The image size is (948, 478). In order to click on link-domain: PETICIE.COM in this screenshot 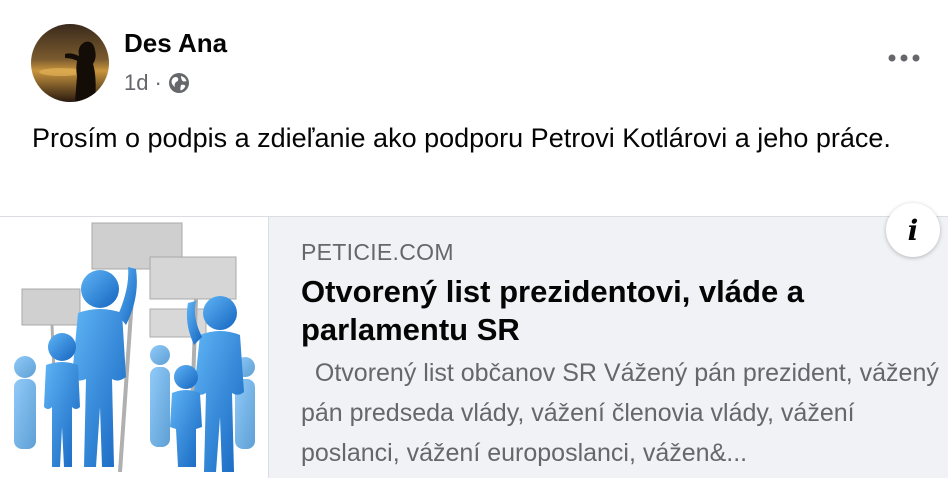, I will do `click(377, 252)`.